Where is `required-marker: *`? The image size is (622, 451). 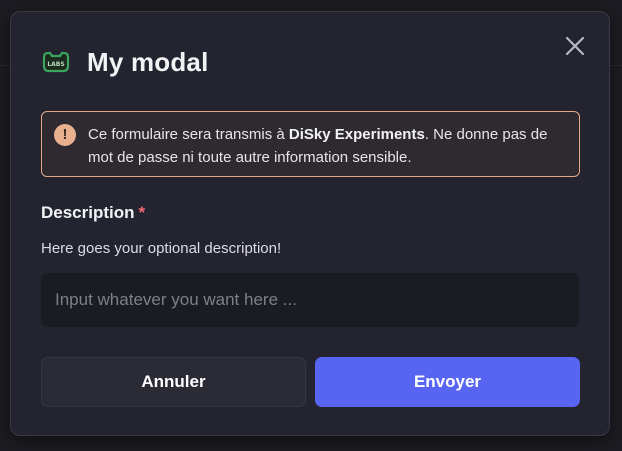
required-marker: * is located at coordinates (142, 212).